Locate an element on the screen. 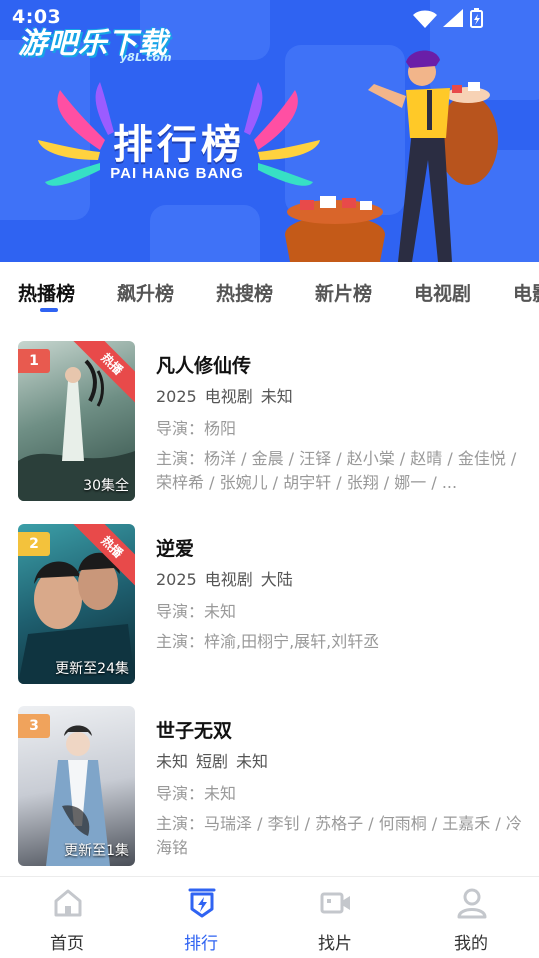 The width and height of the screenshot is (539, 958). item-director: 导演：杨阳 is located at coordinates (196, 428).